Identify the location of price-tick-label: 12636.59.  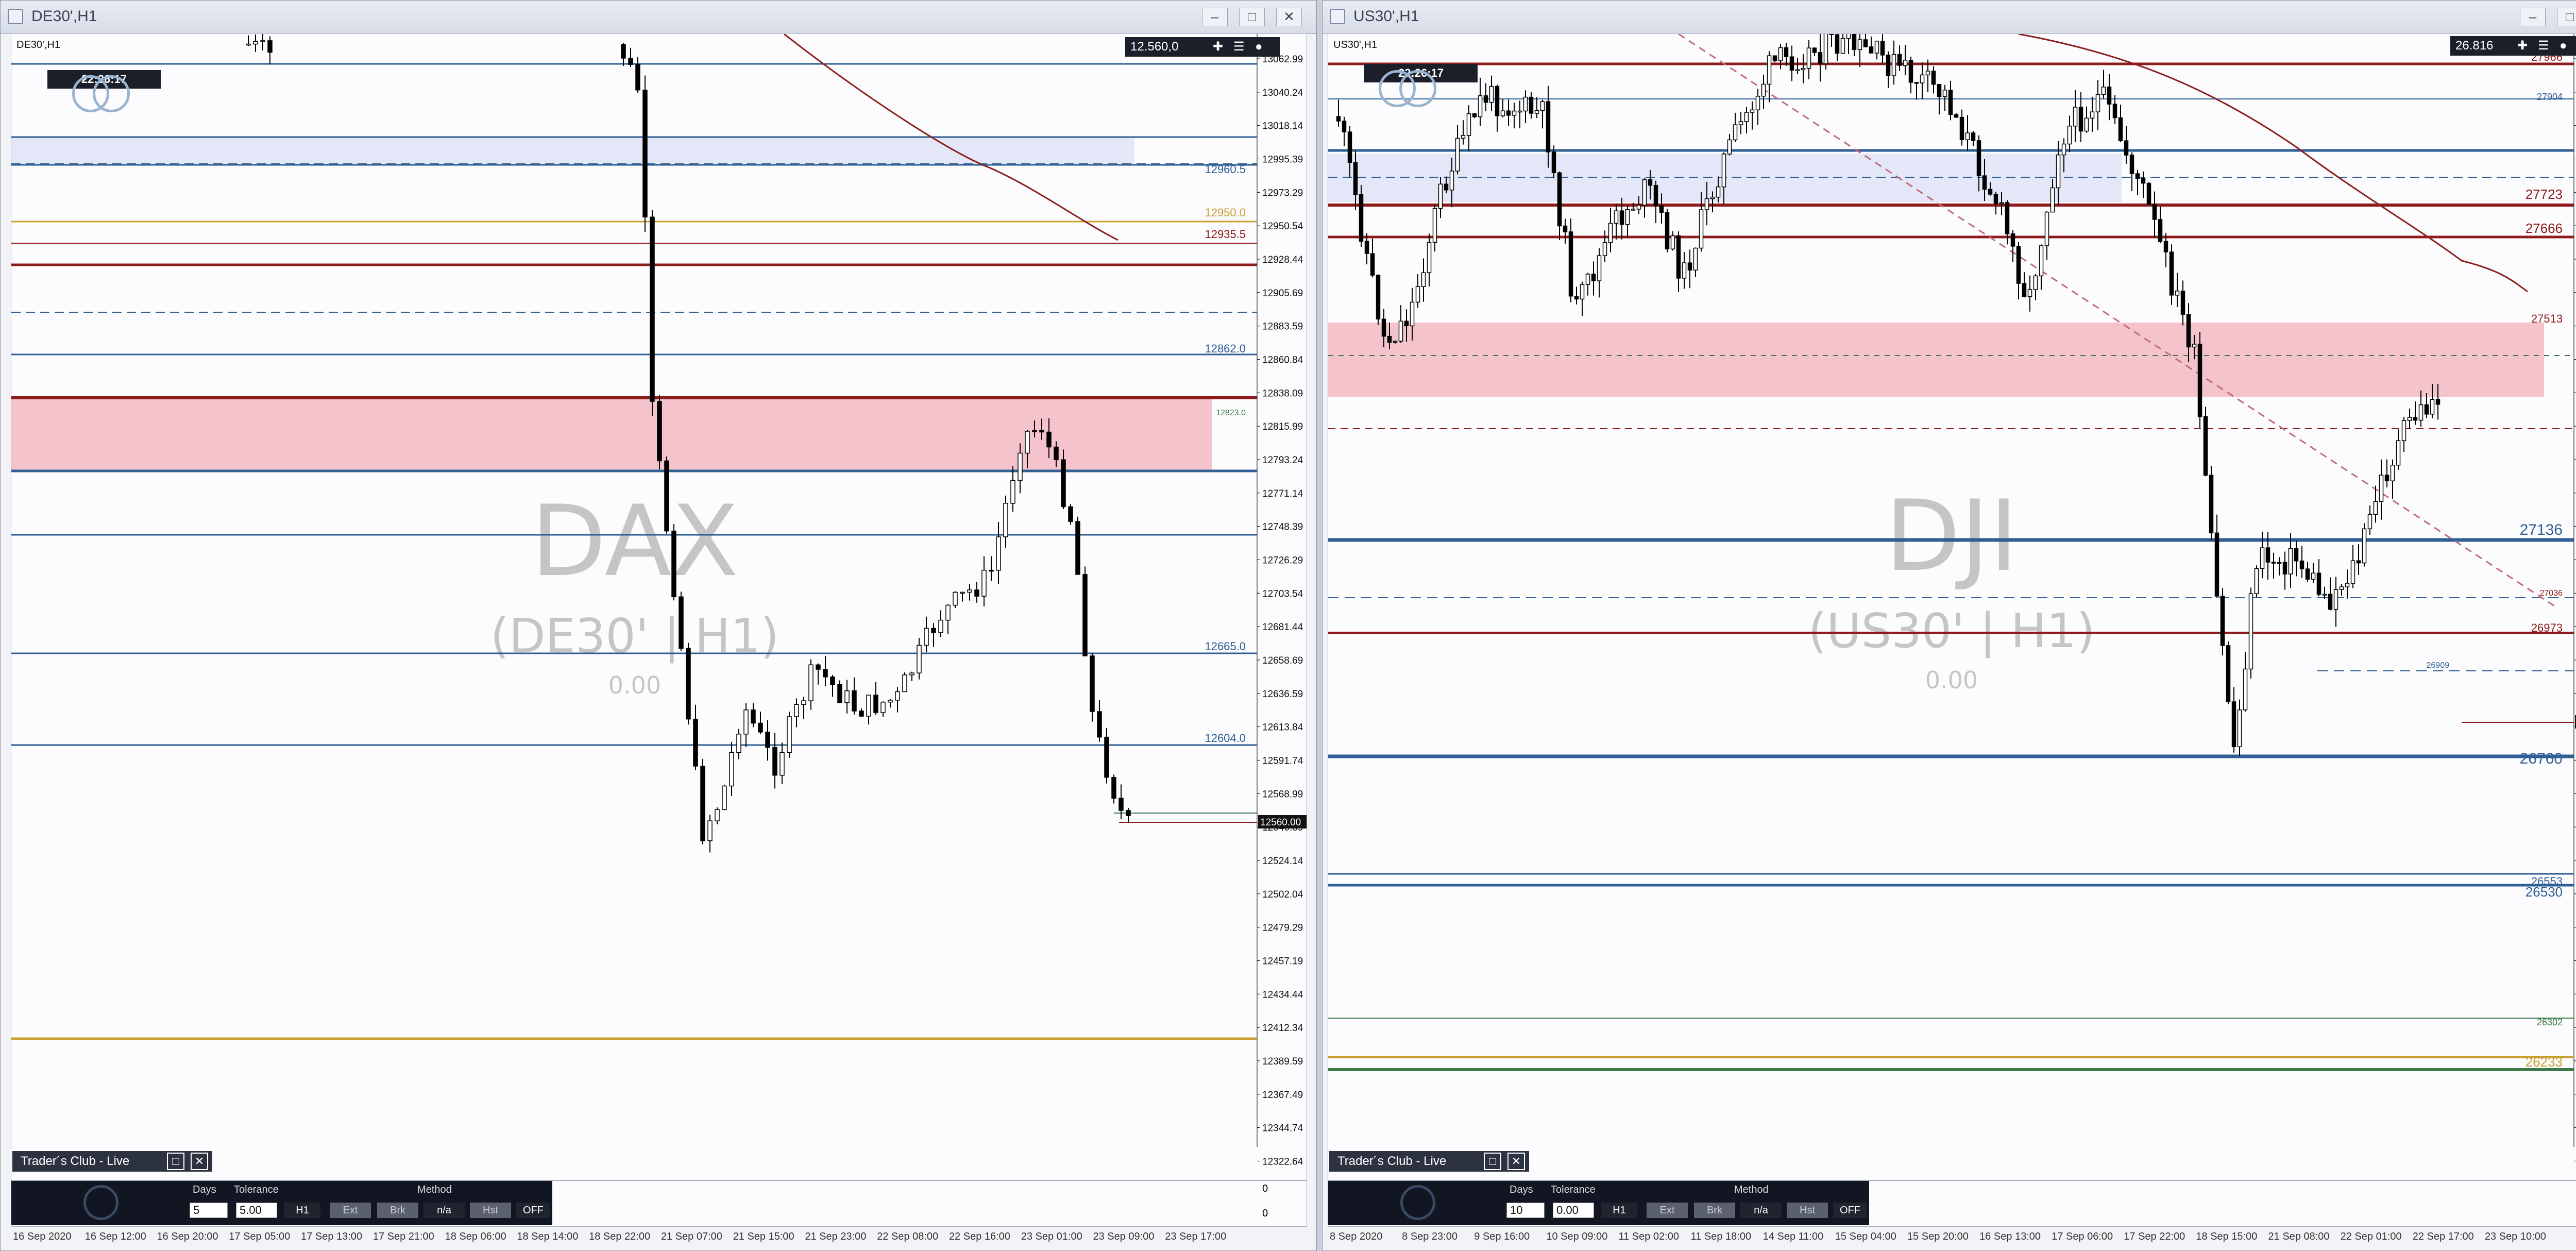
(1282, 694).